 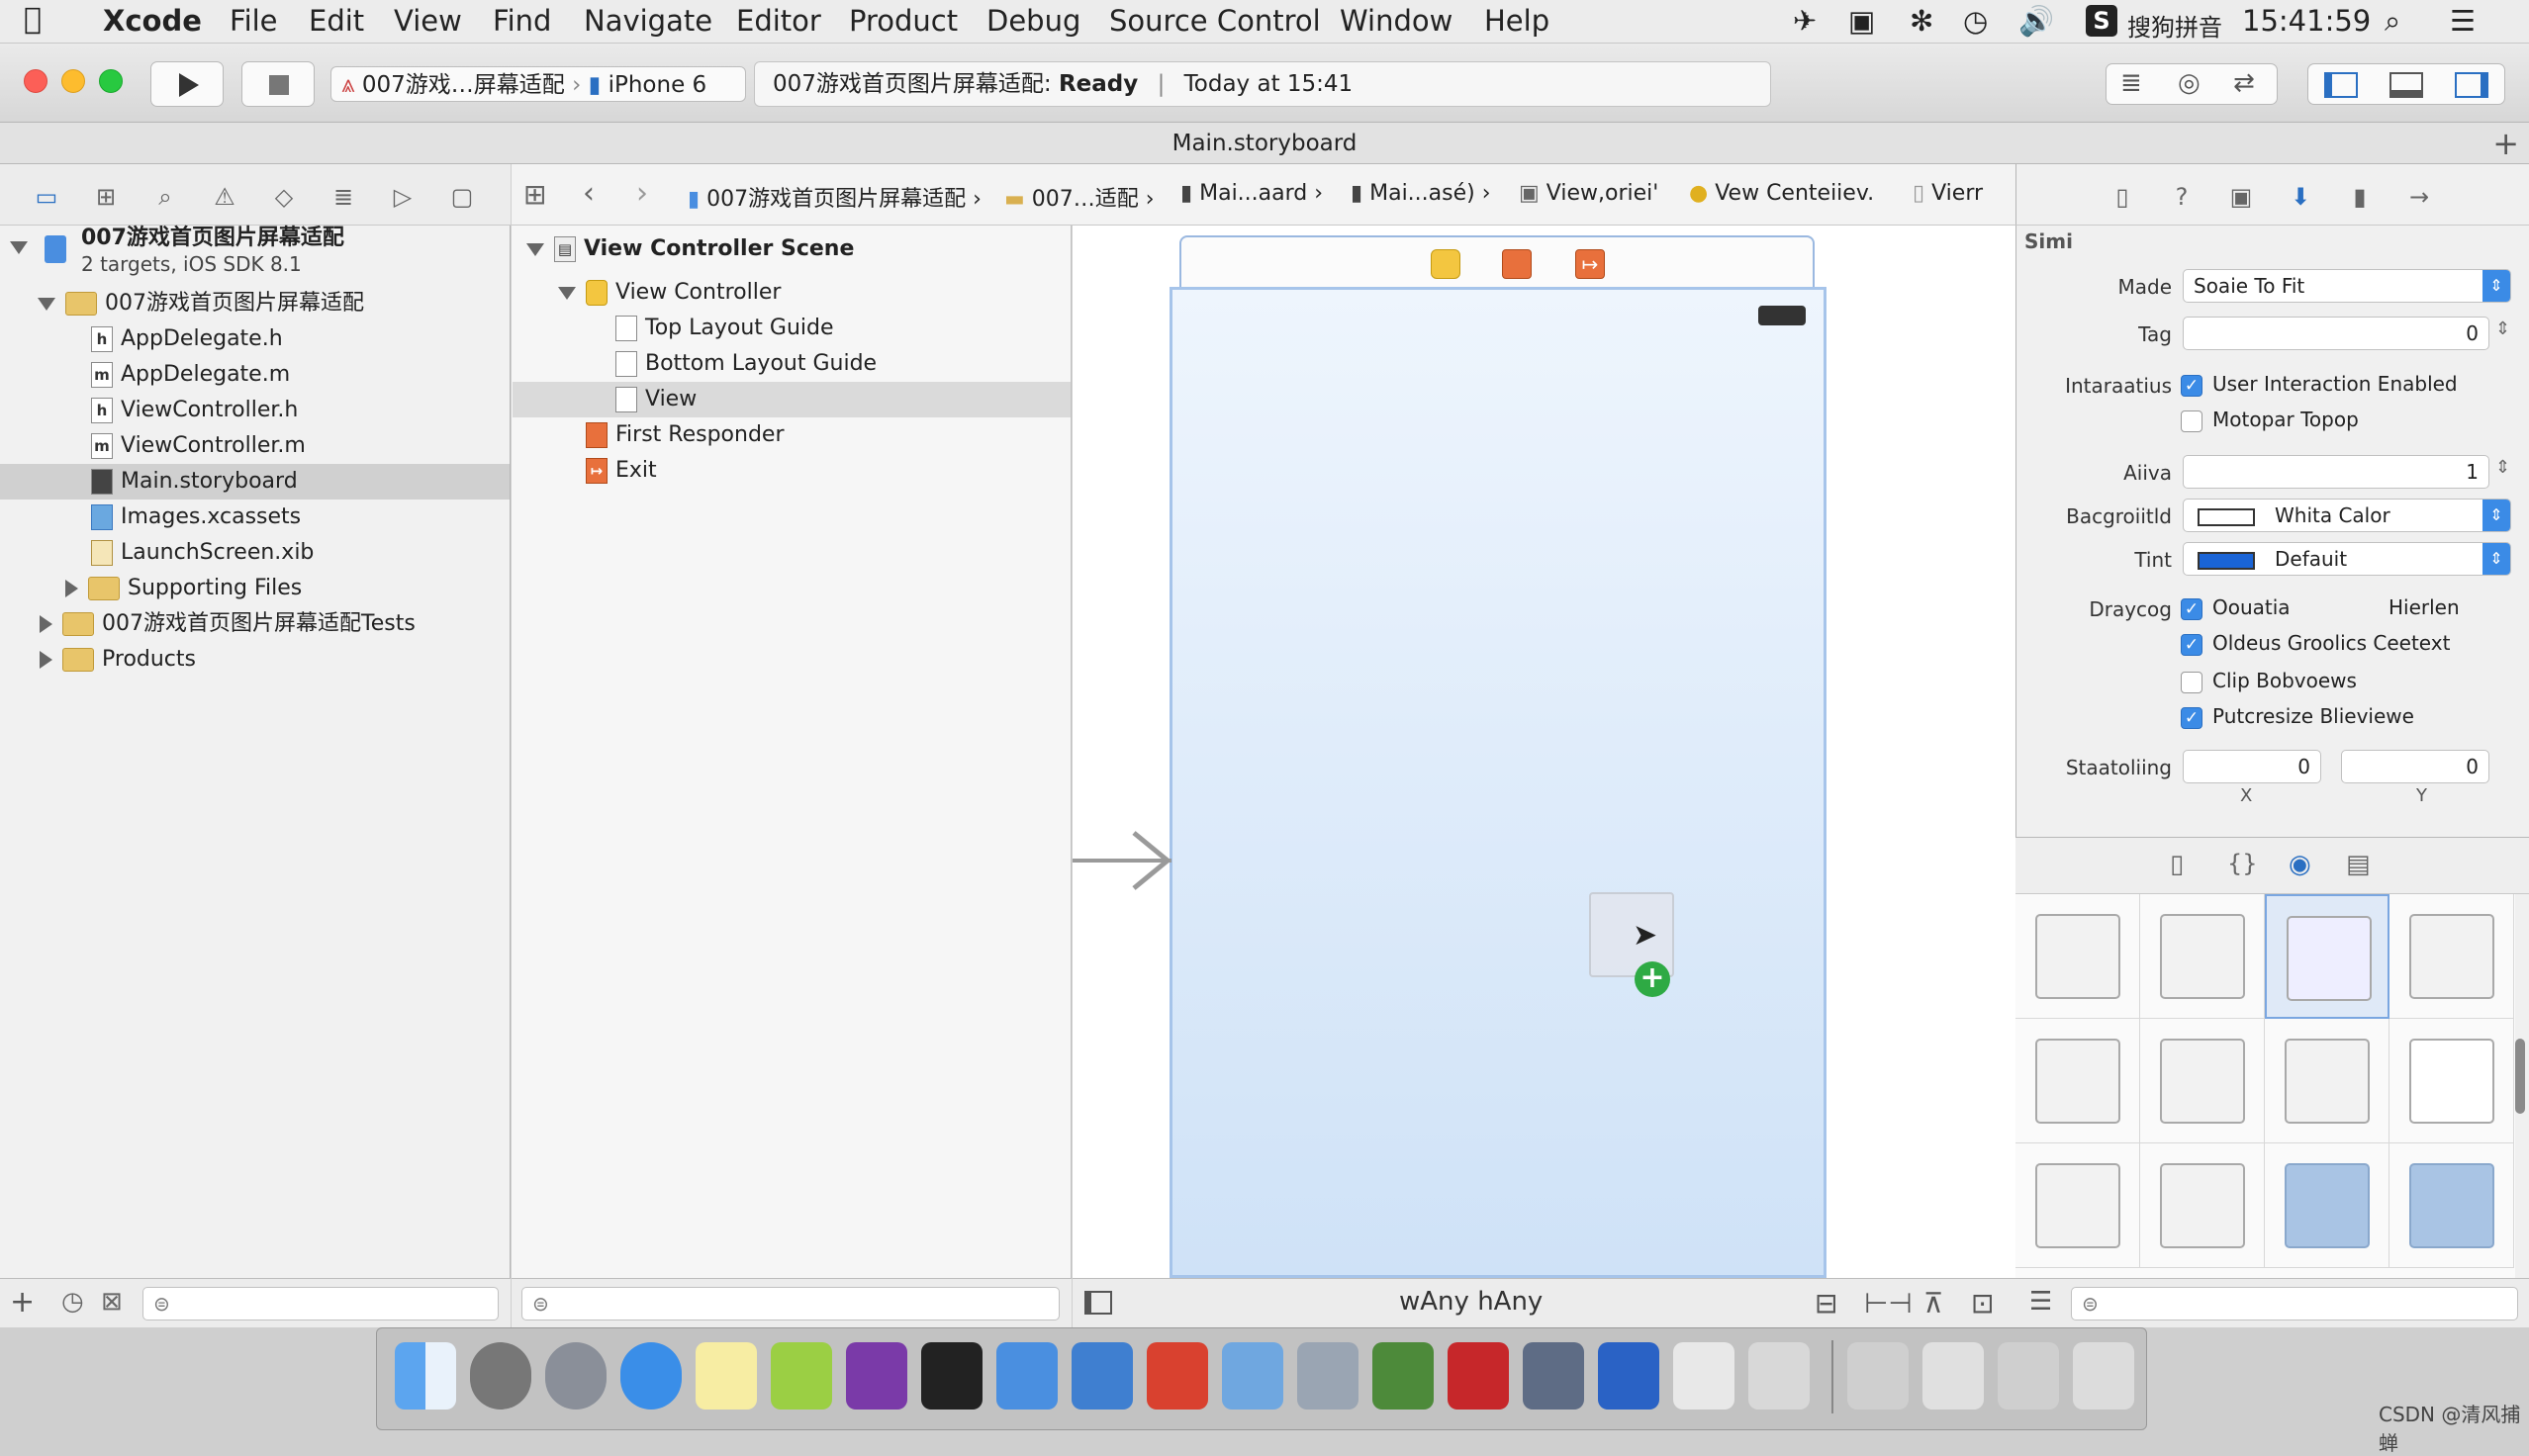 What do you see at coordinates (791, 1303) in the screenshot?
I see `outline-filter-input: ⊜` at bounding box center [791, 1303].